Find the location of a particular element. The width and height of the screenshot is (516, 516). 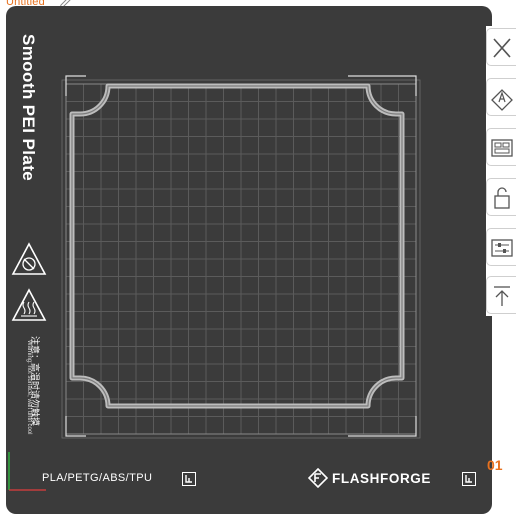

close-icon is located at coordinates (502, 48).